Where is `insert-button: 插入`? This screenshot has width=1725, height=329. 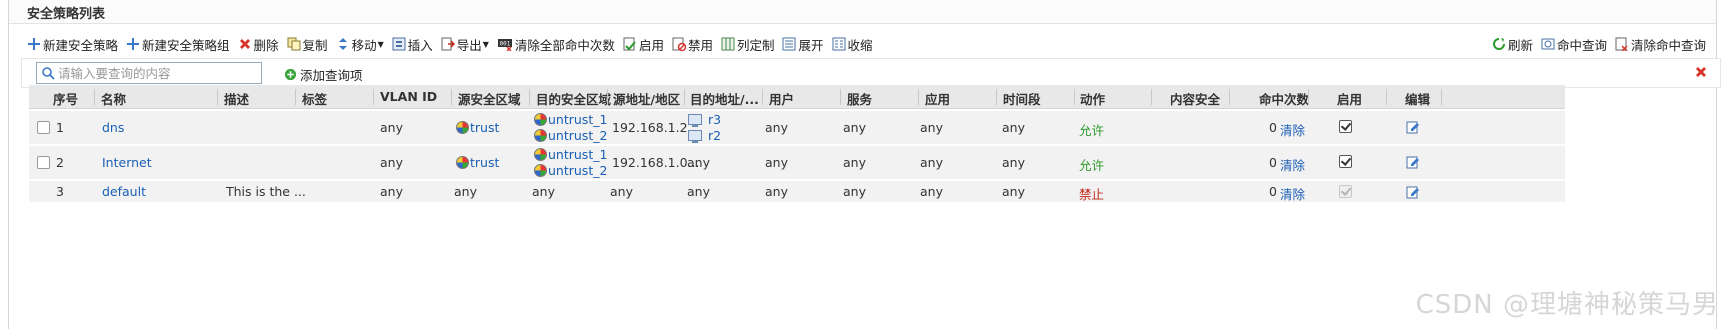
insert-button: 插入 is located at coordinates (412, 44).